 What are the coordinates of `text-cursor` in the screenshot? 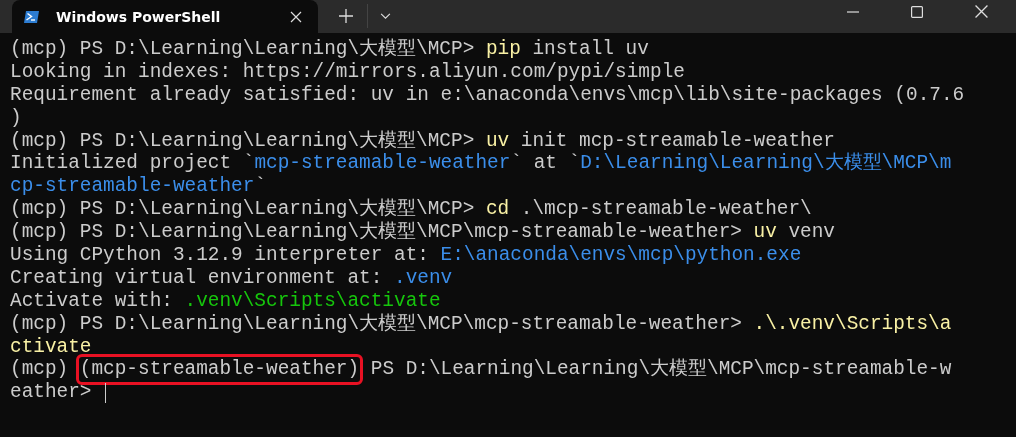 It's located at (106, 392).